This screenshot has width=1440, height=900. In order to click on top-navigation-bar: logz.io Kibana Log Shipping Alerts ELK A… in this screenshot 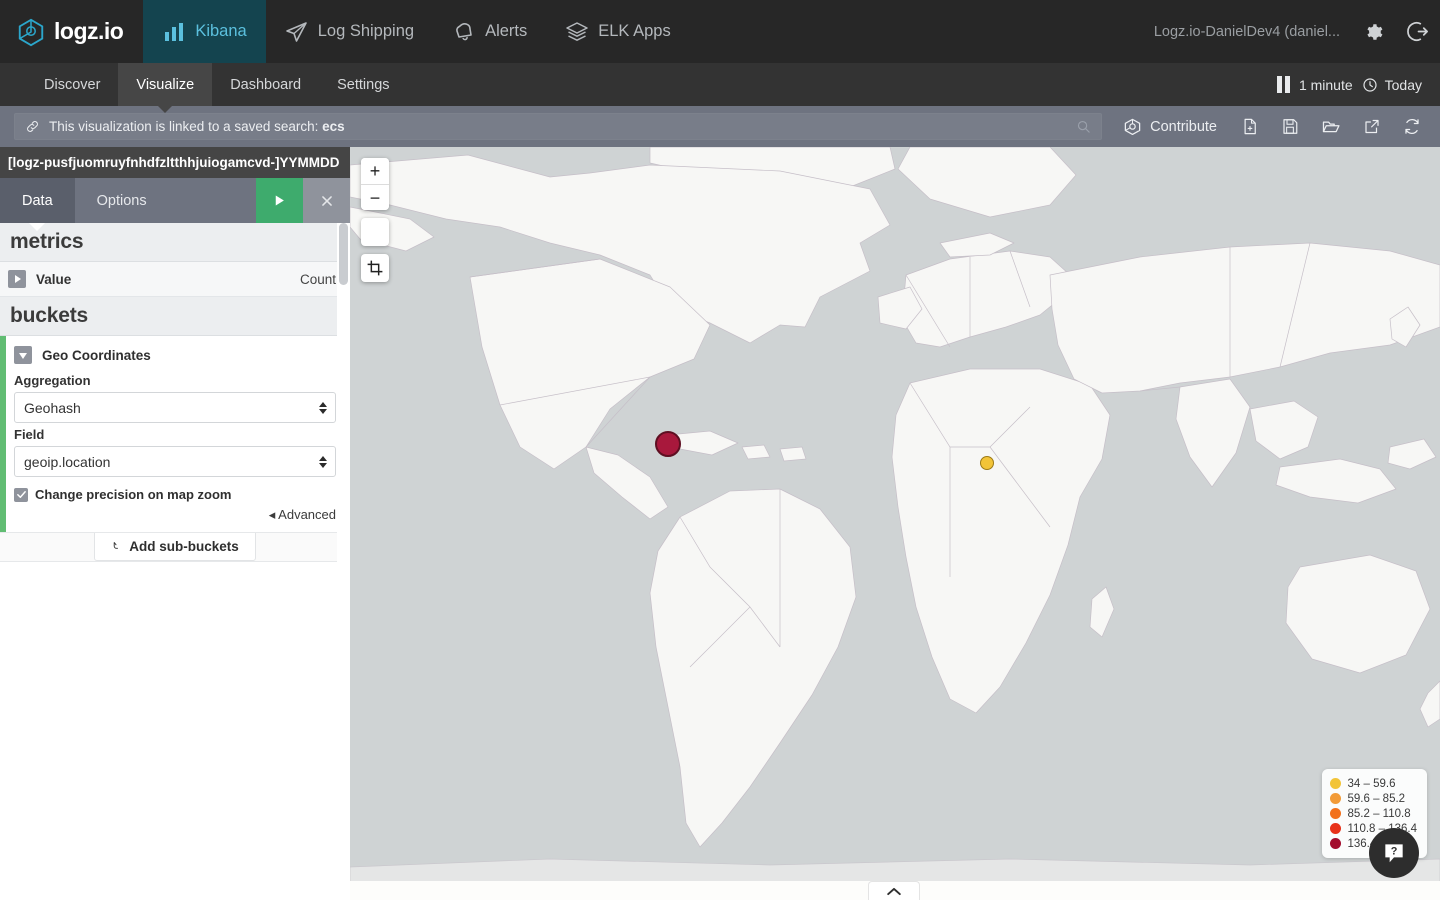, I will do `click(720, 31)`.